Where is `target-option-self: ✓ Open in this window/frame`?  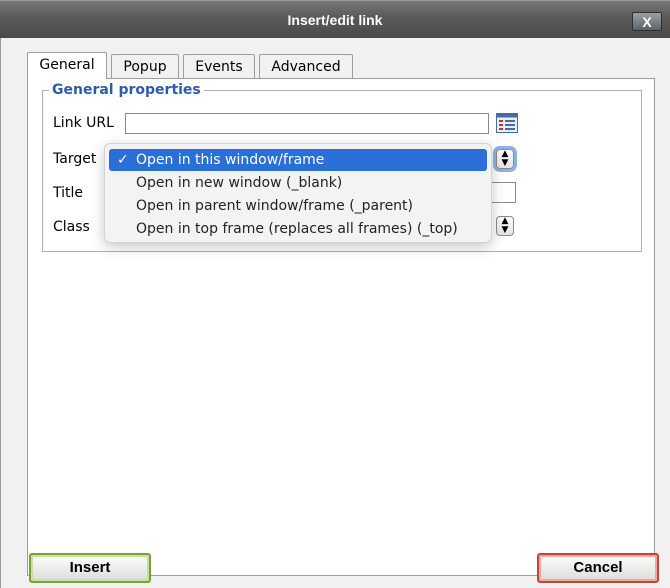
target-option-self: ✓ Open in this window/frame is located at coordinates (298, 160).